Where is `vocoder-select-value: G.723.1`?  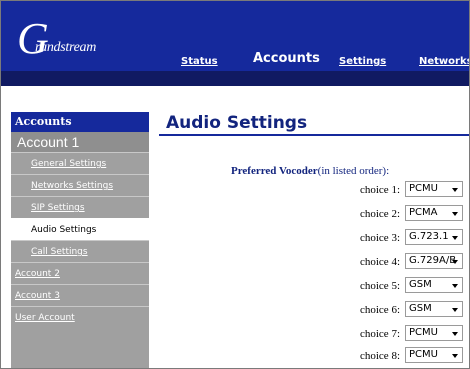
vocoder-select-value: G.723.1 is located at coordinates (429, 236).